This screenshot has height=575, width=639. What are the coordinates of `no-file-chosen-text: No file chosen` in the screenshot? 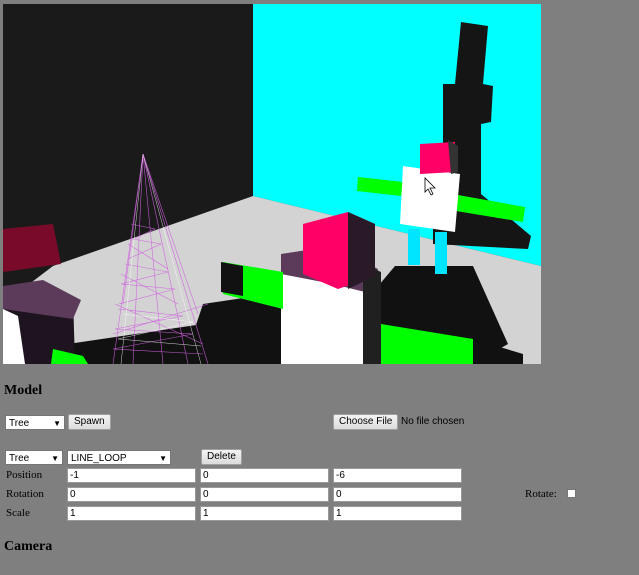 It's located at (433, 421).